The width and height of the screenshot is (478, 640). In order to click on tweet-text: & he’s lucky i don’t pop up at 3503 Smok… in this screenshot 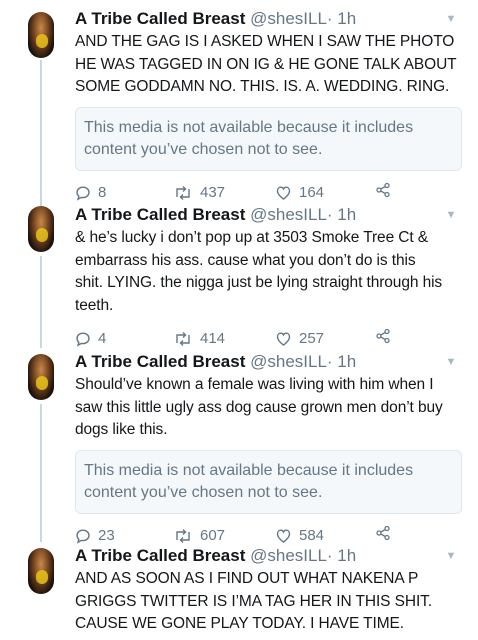, I will do `click(266, 272)`.